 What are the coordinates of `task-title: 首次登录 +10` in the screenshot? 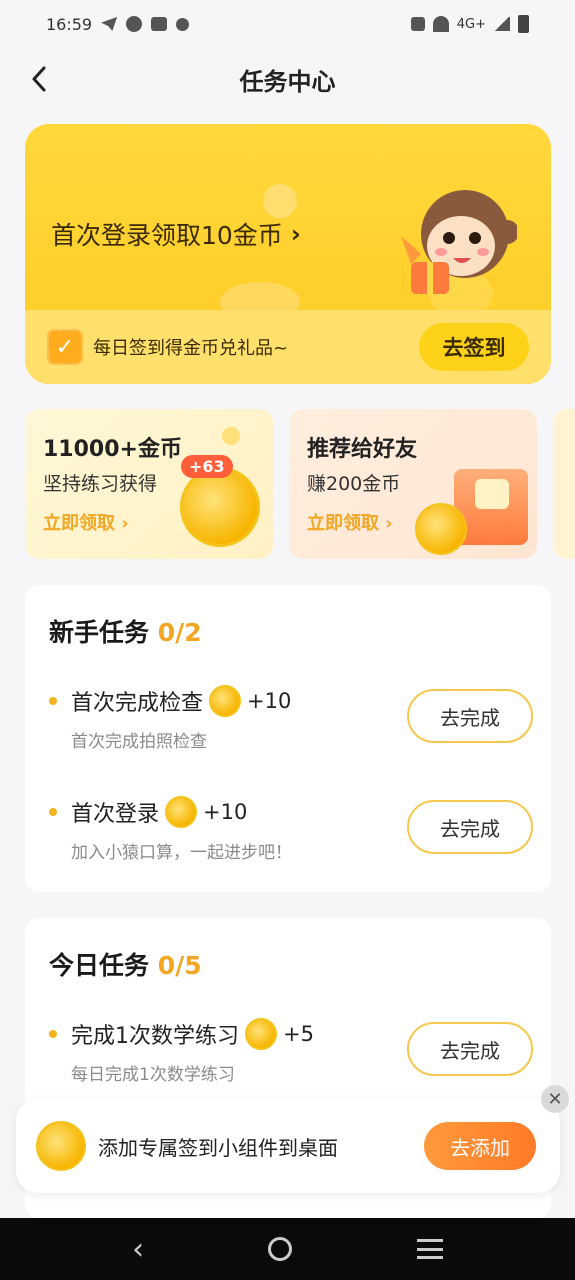 It's located at (159, 812).